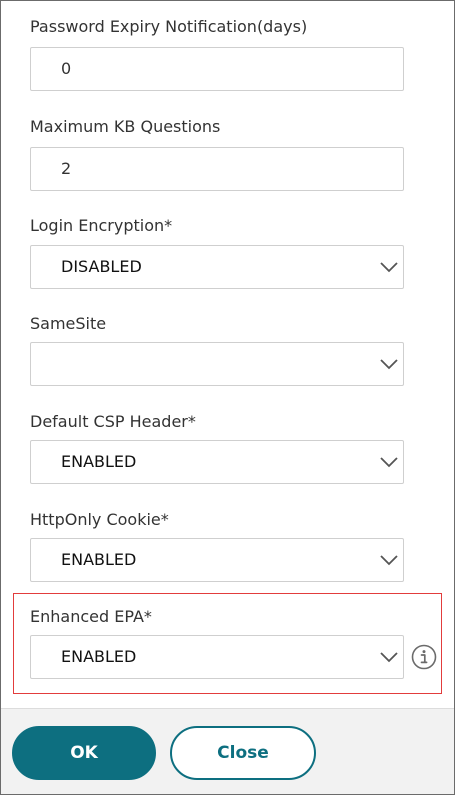 The width and height of the screenshot is (455, 795). Describe the element at coordinates (99, 559) in the screenshot. I see `httponly-cookie-value: ENABLED` at that location.